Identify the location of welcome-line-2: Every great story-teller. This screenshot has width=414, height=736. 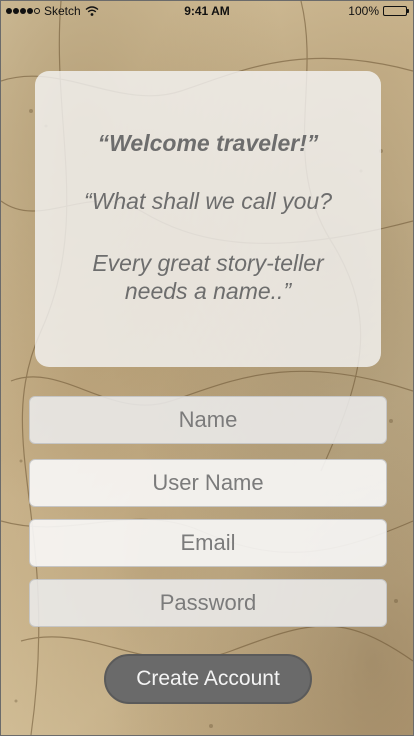
(208, 263).